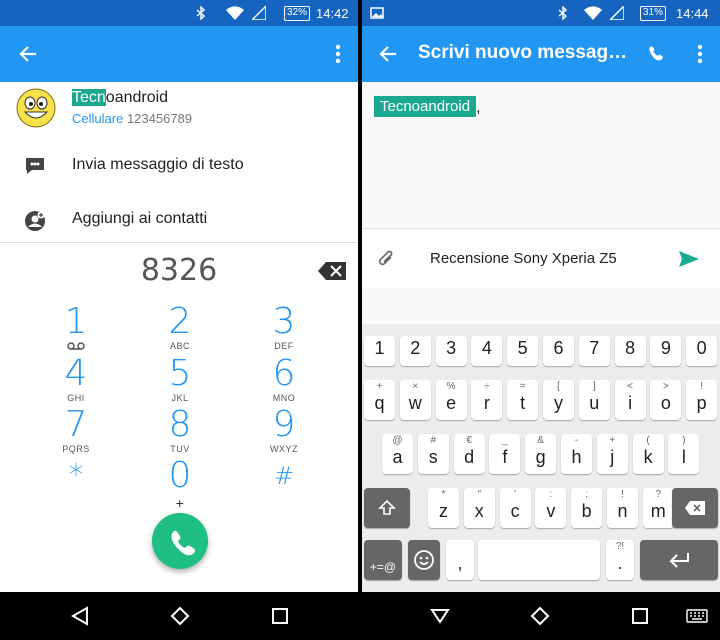  Describe the element at coordinates (695, 508) in the screenshot. I see `backspace-key` at that location.